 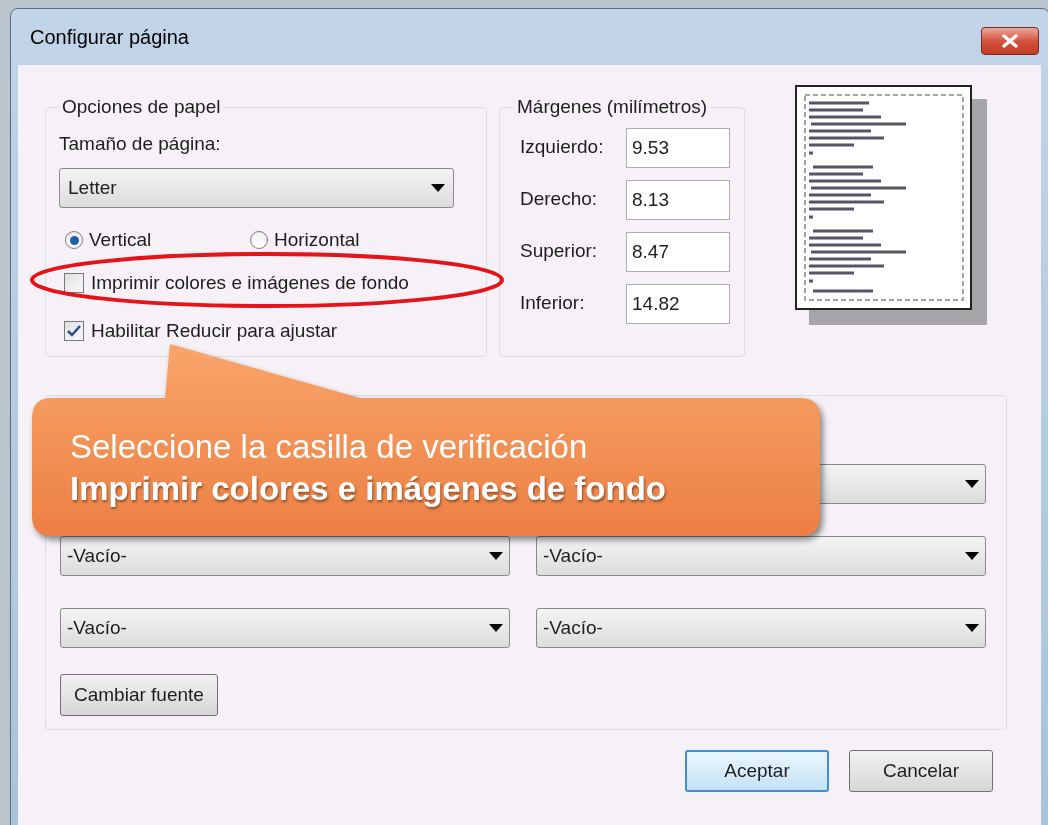 What do you see at coordinates (141, 107) in the screenshot?
I see `group-title: Opciones de papel` at bounding box center [141, 107].